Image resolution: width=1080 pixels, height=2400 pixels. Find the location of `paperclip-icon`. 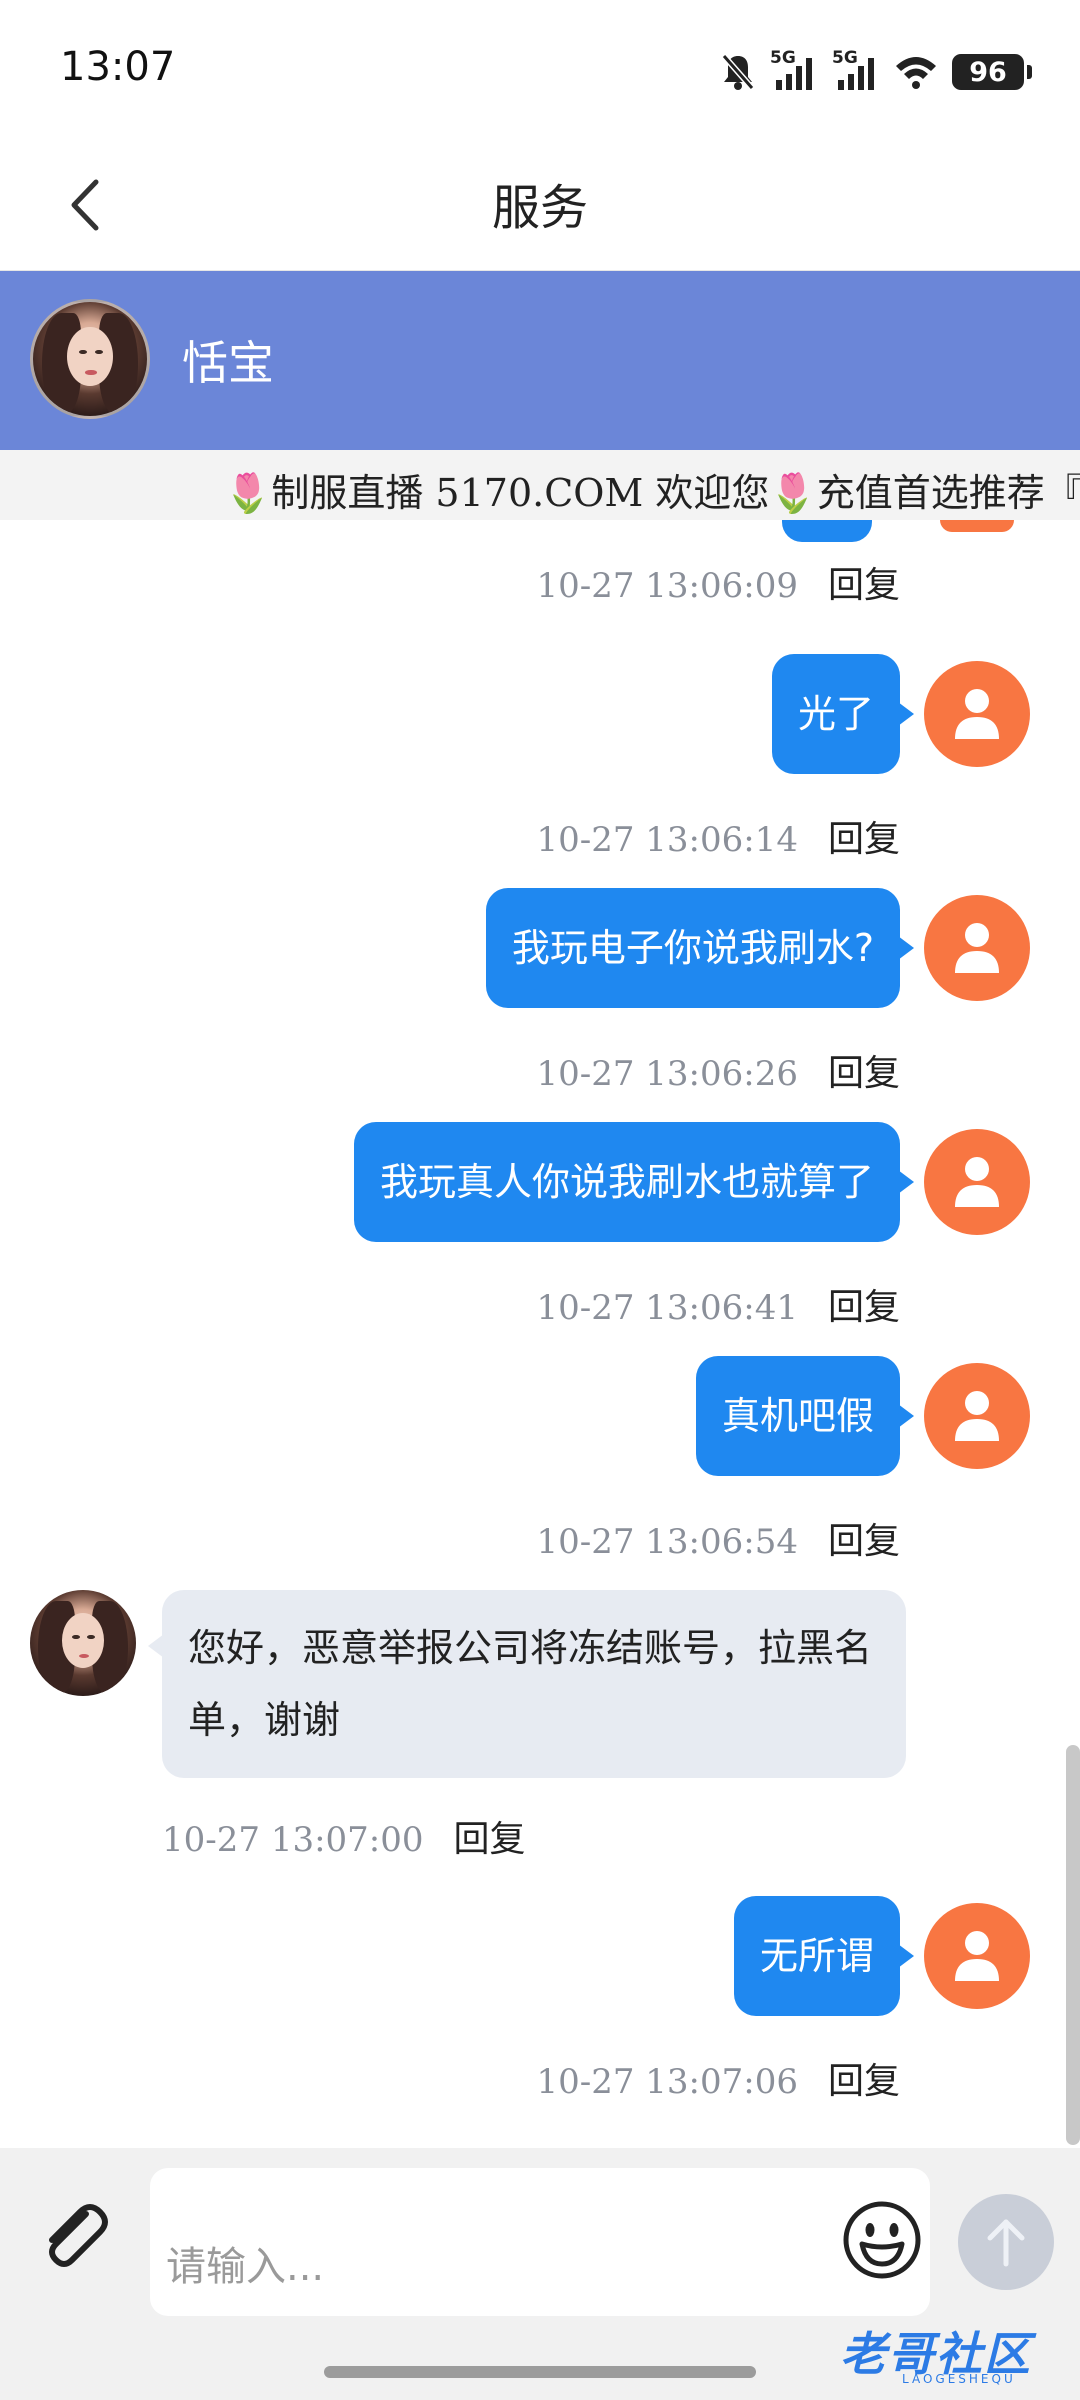

paperclip-icon is located at coordinates (78, 2235).